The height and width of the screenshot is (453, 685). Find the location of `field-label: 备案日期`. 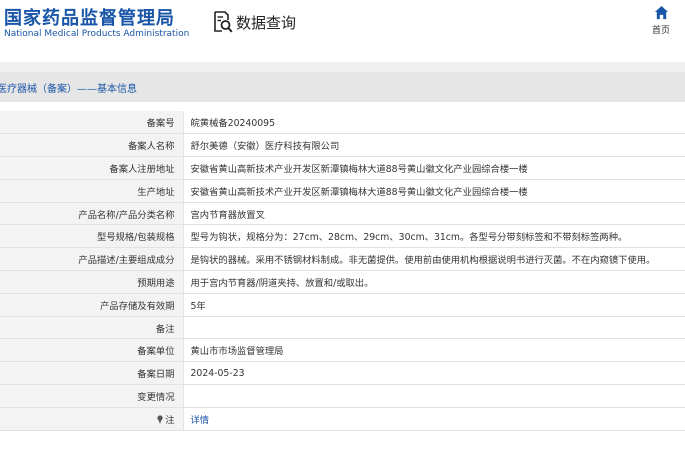

field-label: 备案日期 is located at coordinates (92, 373).